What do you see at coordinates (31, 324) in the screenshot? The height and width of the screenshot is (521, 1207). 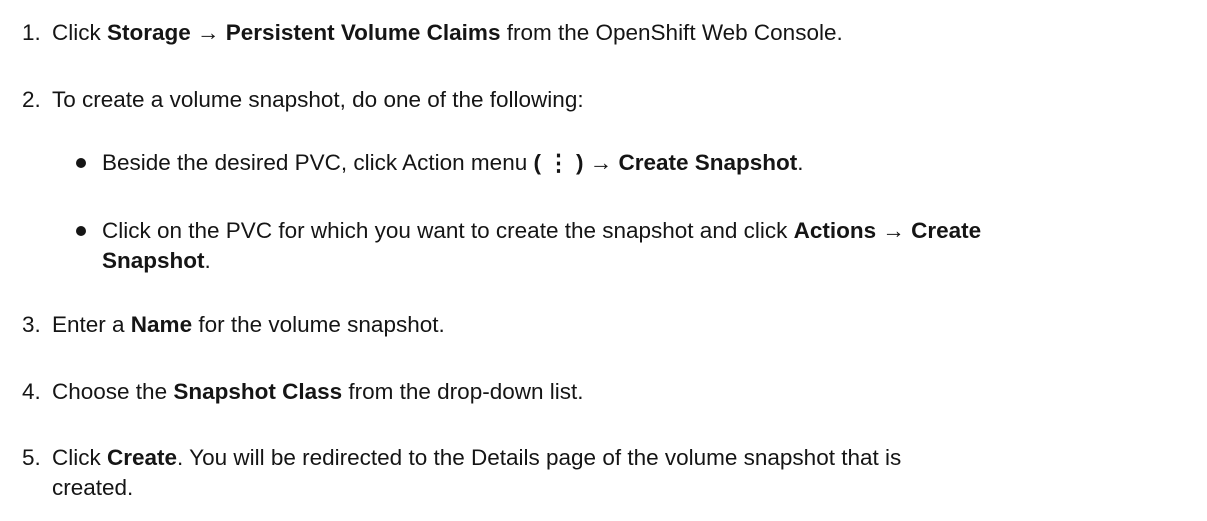 I see `step-number: 3.` at bounding box center [31, 324].